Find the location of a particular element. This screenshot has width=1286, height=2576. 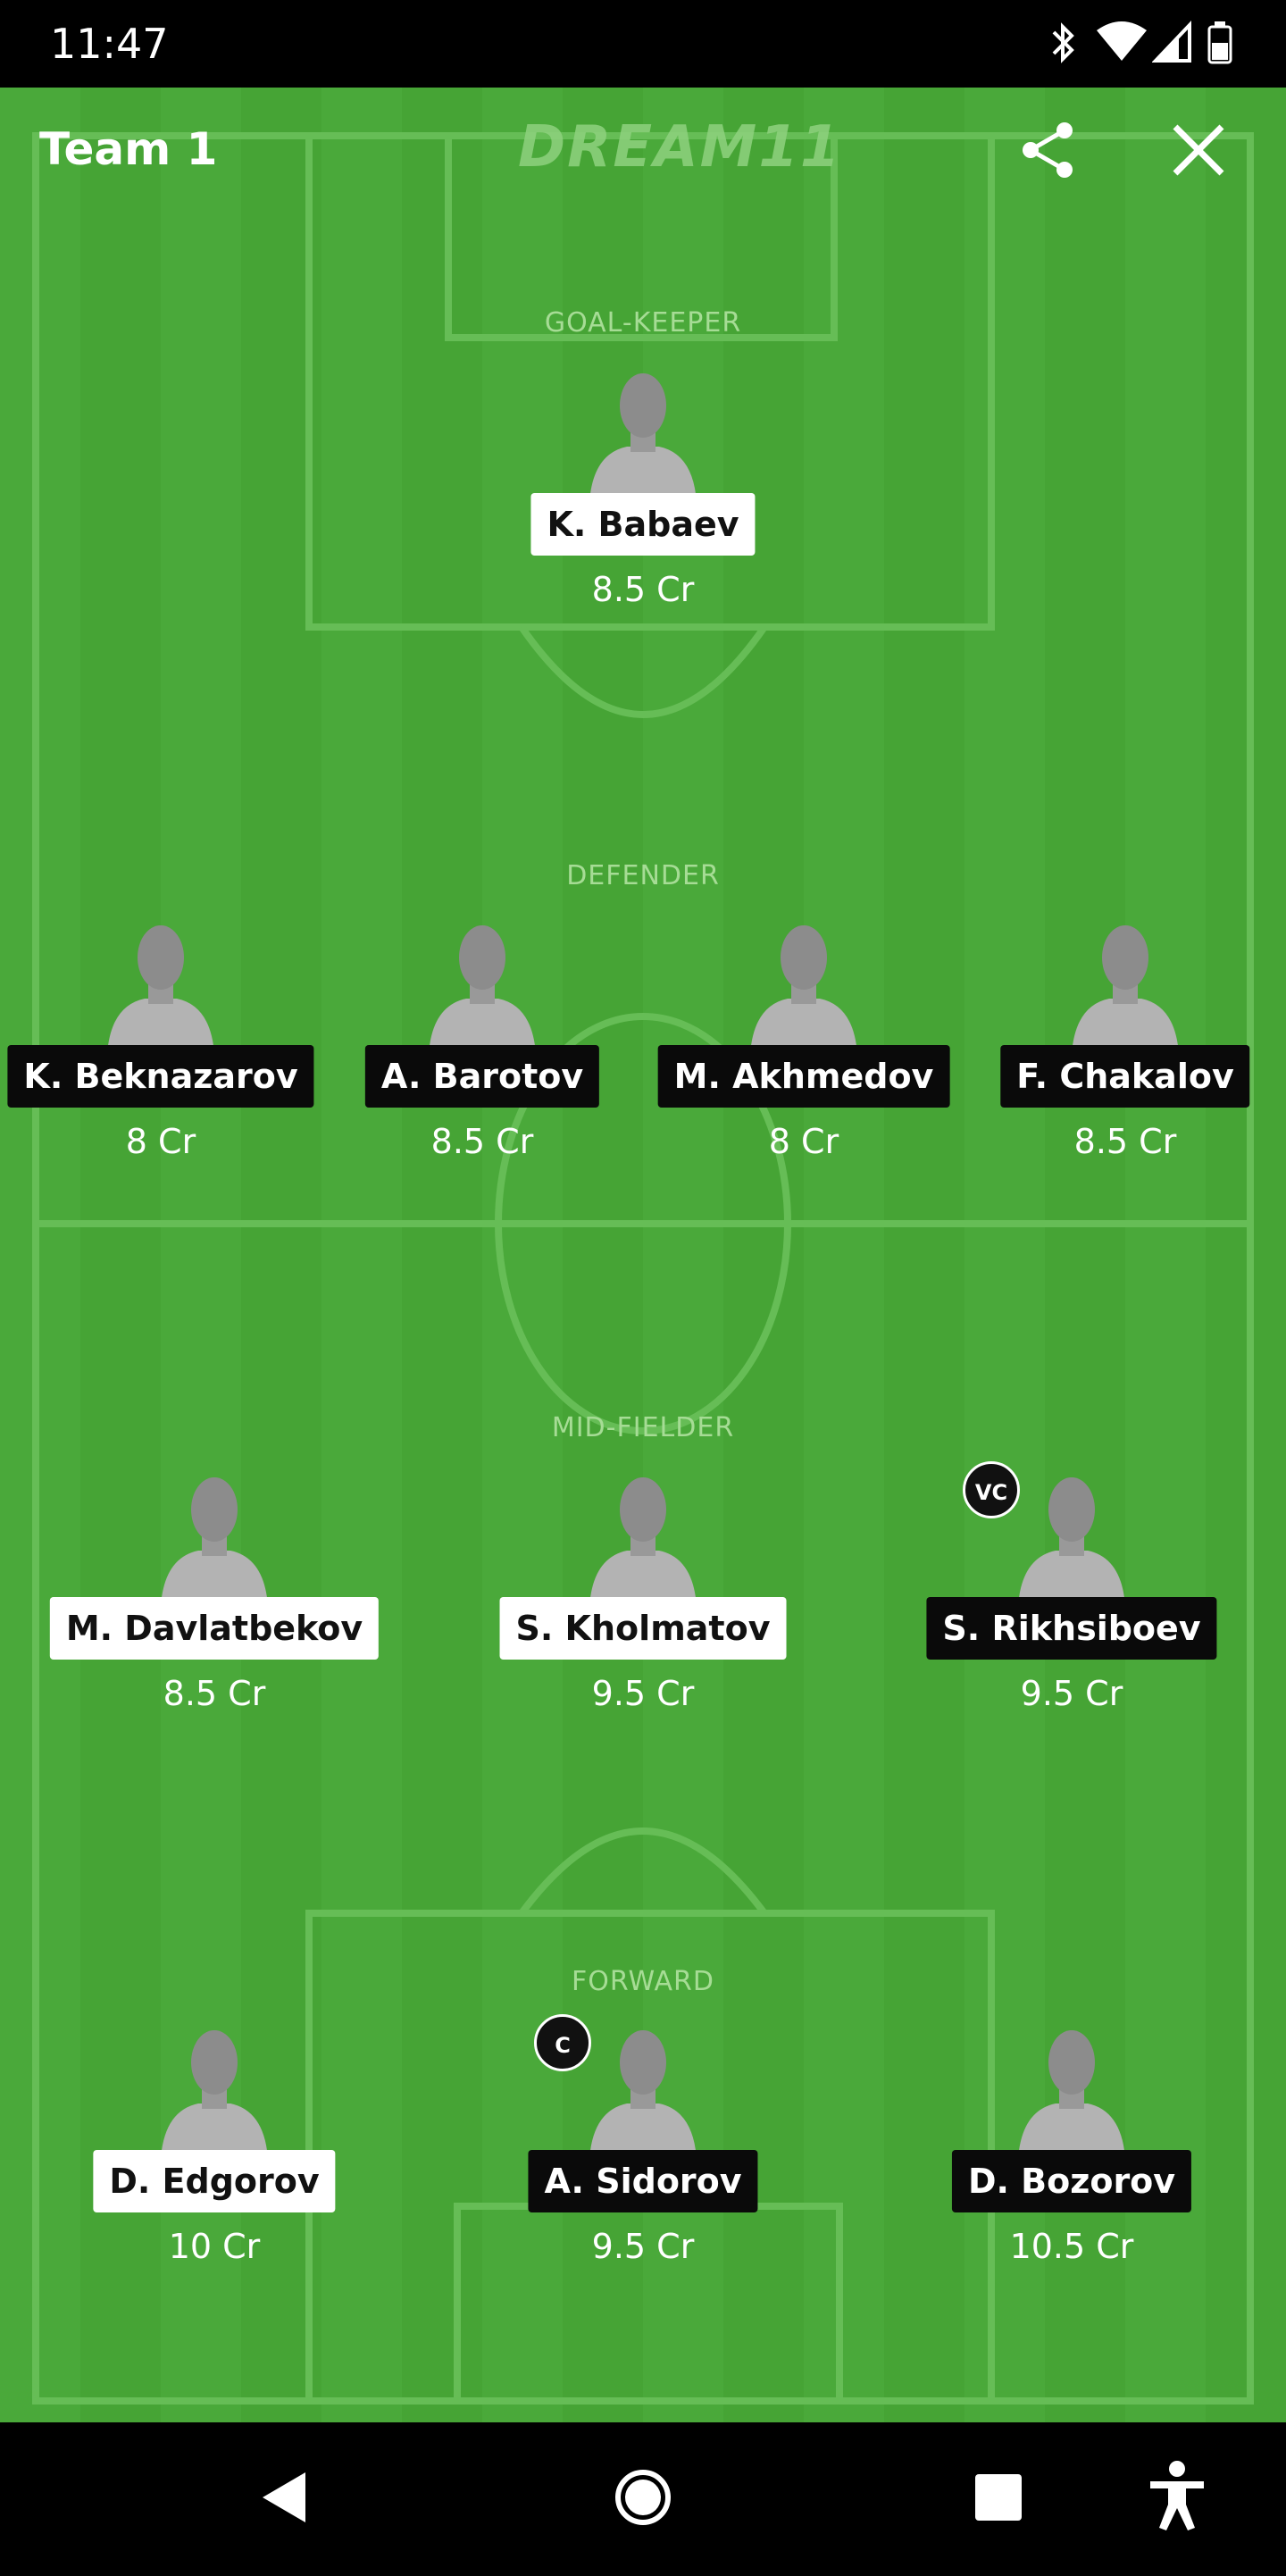

player-name: D. Bozorov is located at coordinates (1072, 2181).